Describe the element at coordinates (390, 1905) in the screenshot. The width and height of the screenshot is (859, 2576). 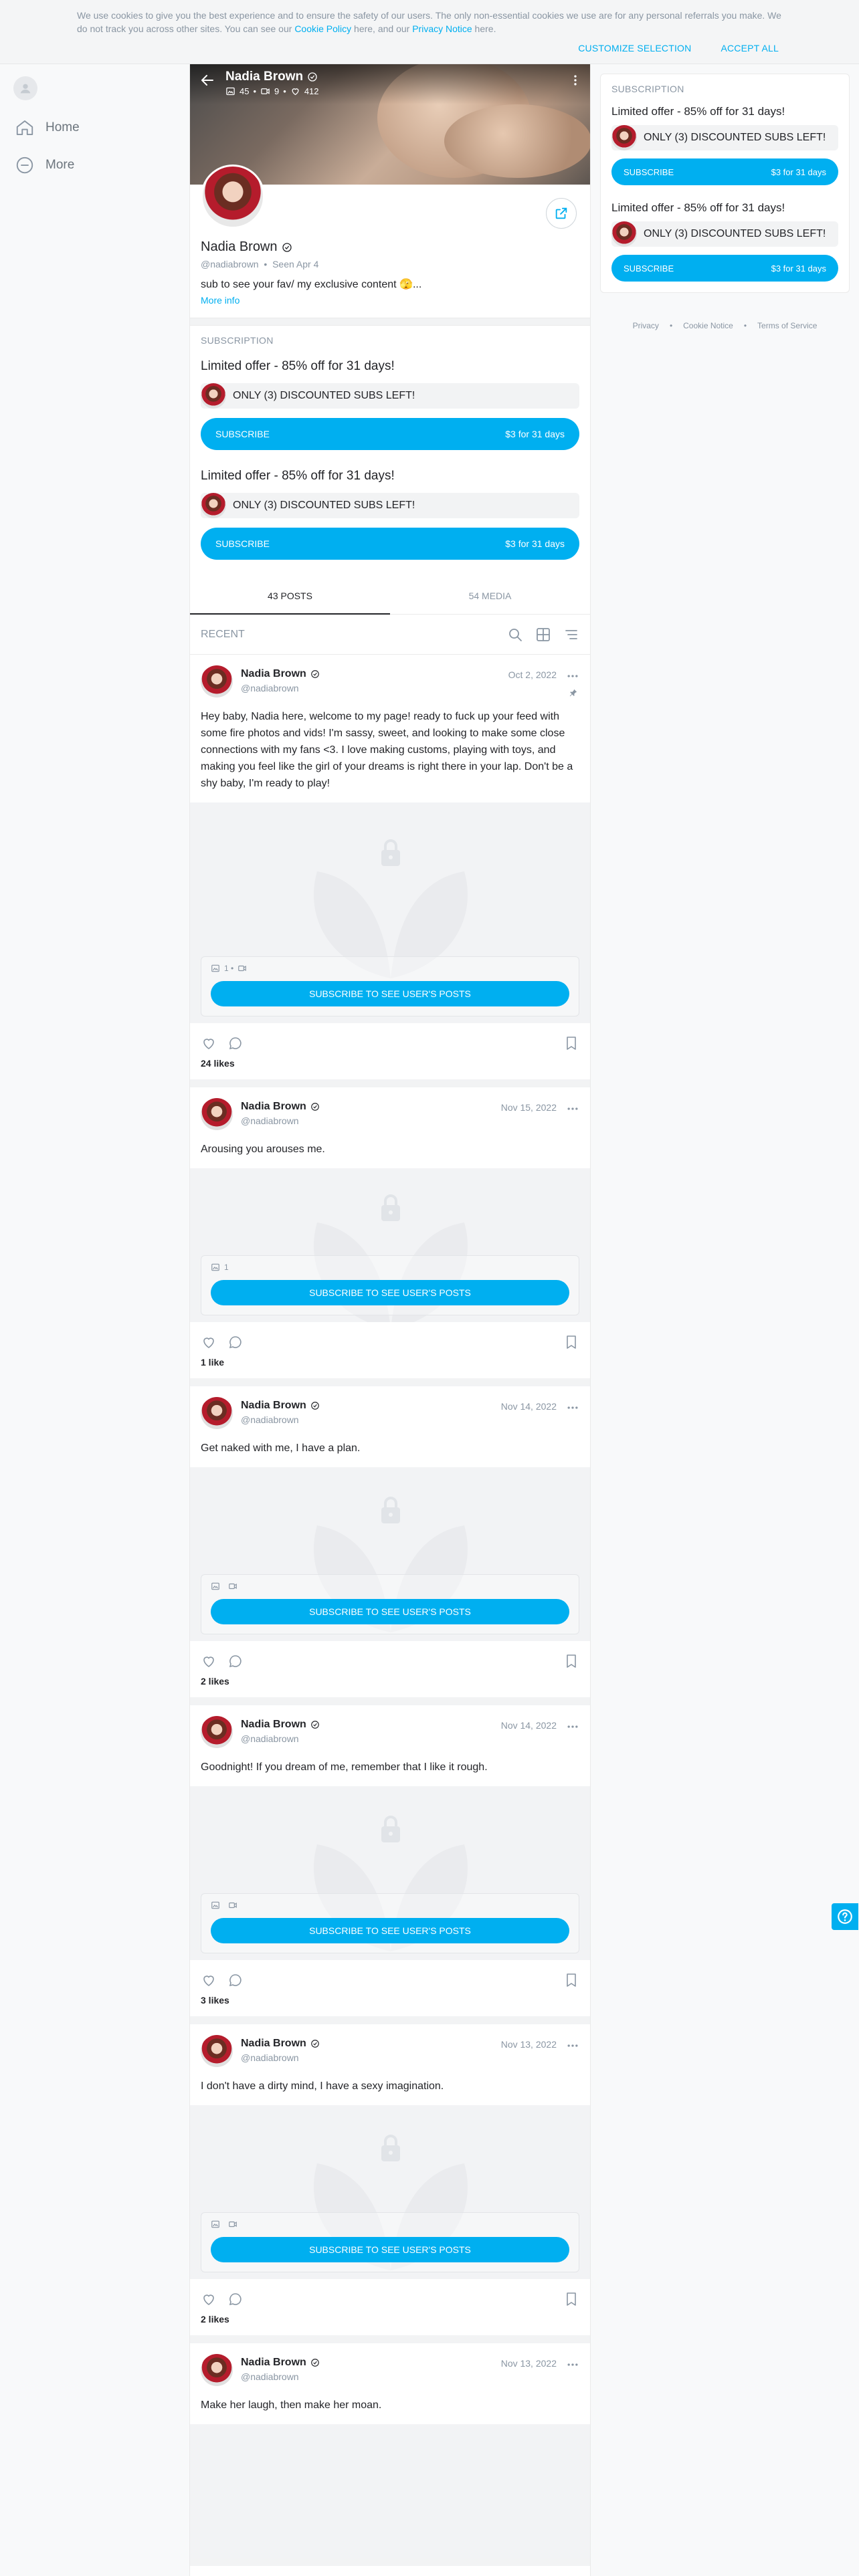
I see `media-count` at that location.